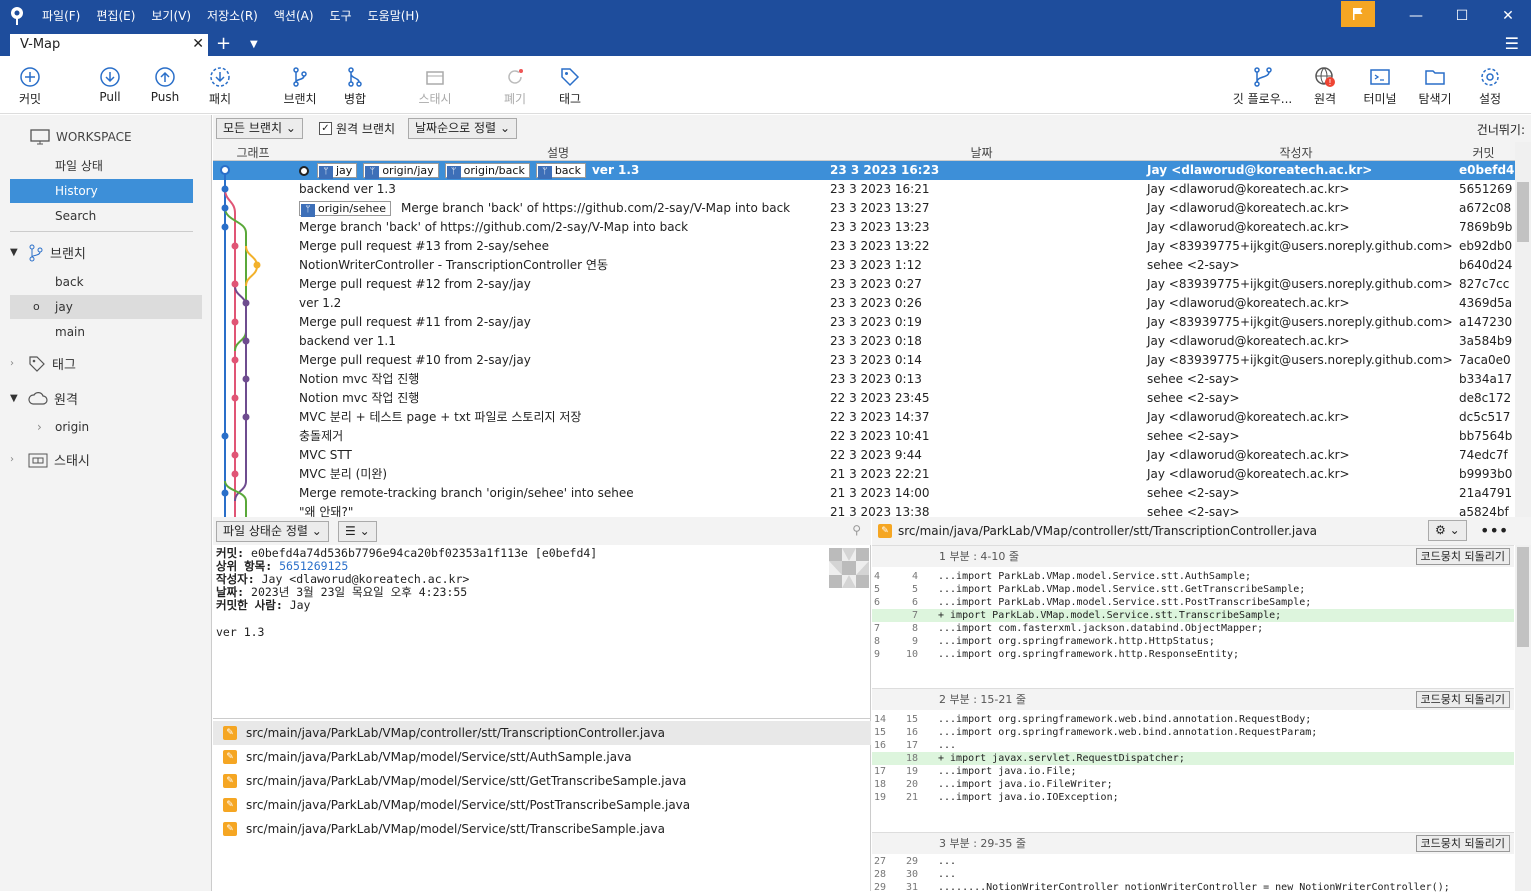  Describe the element at coordinates (1523, 329) in the screenshot. I see `history-scrollbar` at that location.